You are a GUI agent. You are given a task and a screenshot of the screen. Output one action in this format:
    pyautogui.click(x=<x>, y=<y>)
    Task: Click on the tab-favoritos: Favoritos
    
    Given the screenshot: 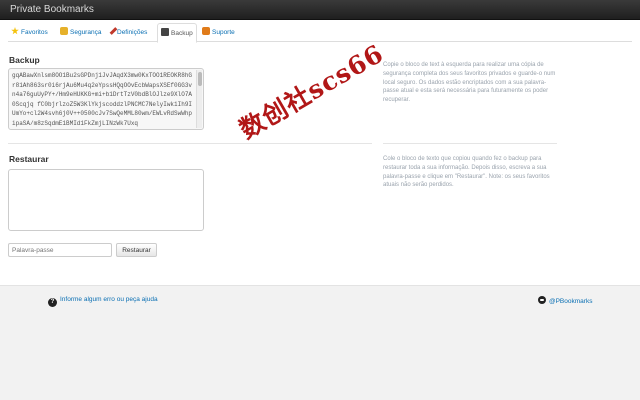 What is the action you would take?
    pyautogui.click(x=29, y=32)
    